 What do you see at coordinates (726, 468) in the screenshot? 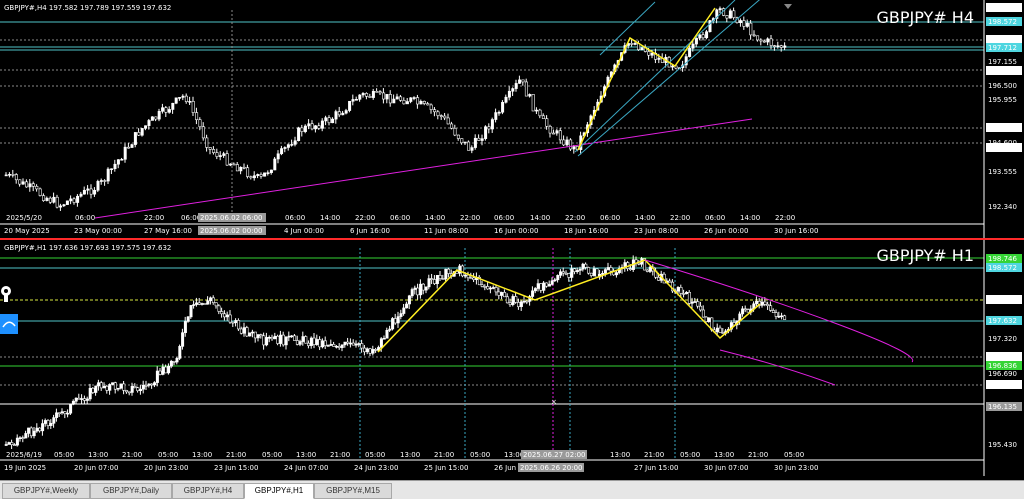
I see `date-label: 30 Jun 07:00` at bounding box center [726, 468].